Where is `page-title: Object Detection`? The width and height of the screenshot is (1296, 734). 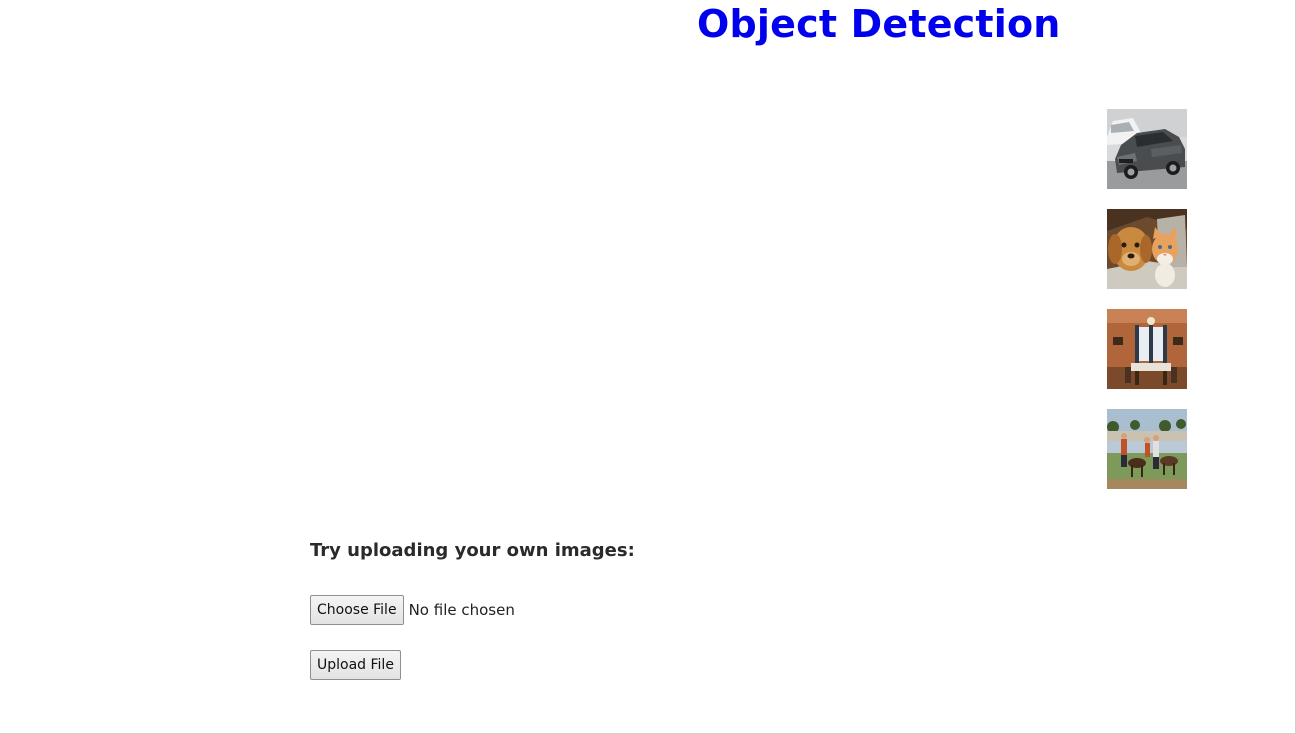
page-title: Object Detection is located at coordinates (879, 24).